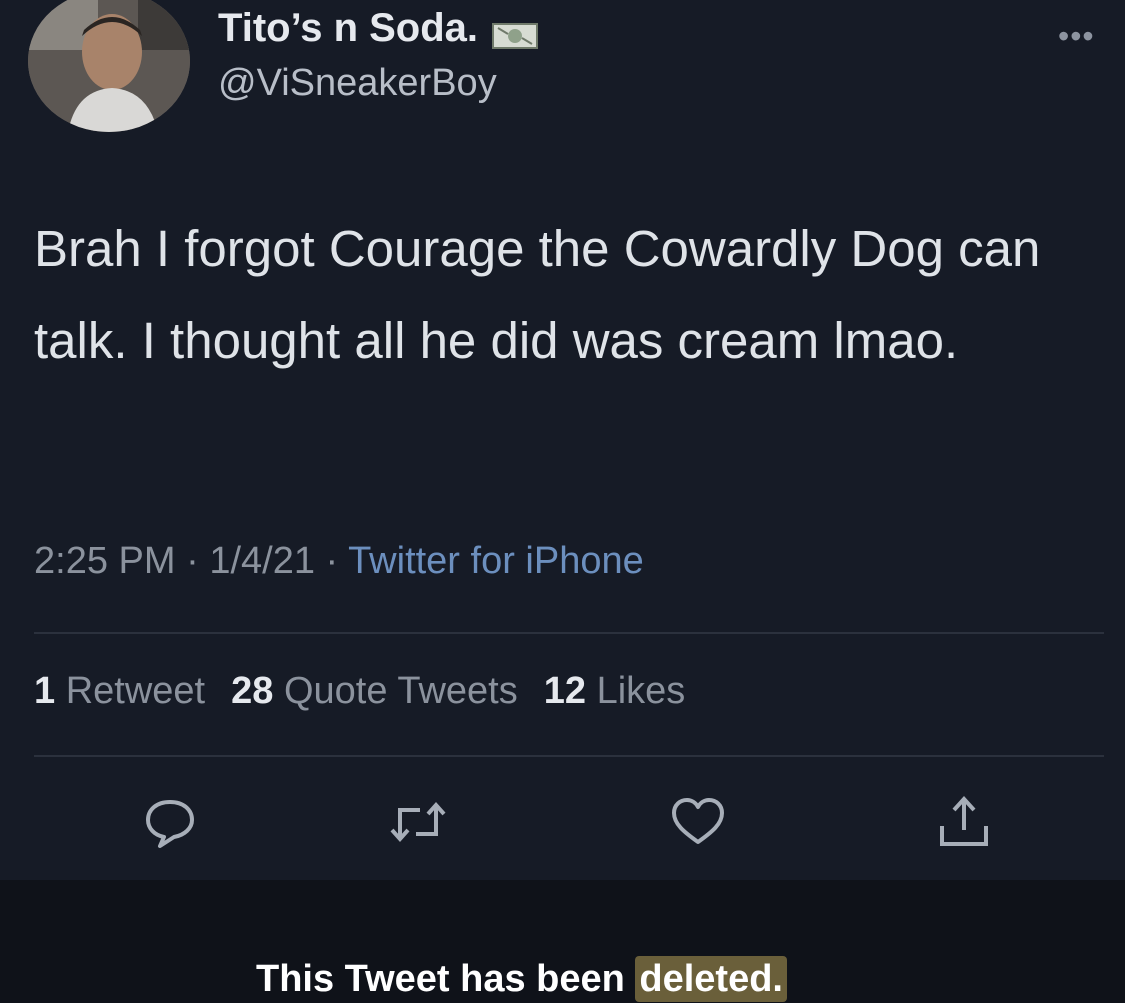  What do you see at coordinates (565, 691) in the screenshot?
I see `likes-count: 12` at bounding box center [565, 691].